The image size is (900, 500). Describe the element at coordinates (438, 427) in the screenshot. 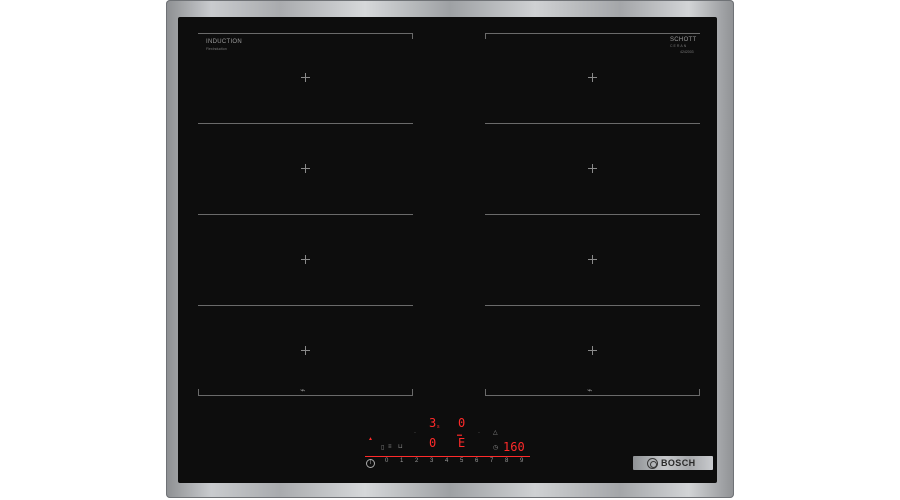

I see `left-top-display-suffix: s` at that location.